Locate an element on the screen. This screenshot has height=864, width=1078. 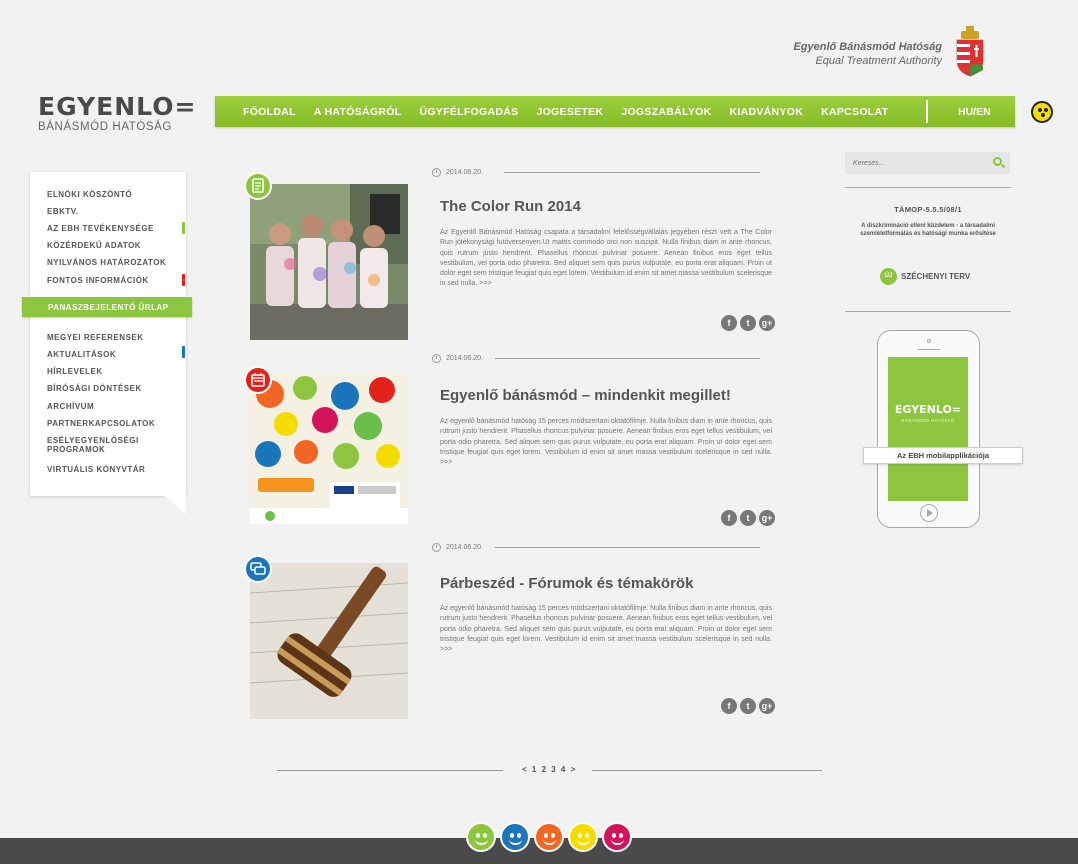
app-logo-text: EGYENLO= is located at coordinates (928, 409).